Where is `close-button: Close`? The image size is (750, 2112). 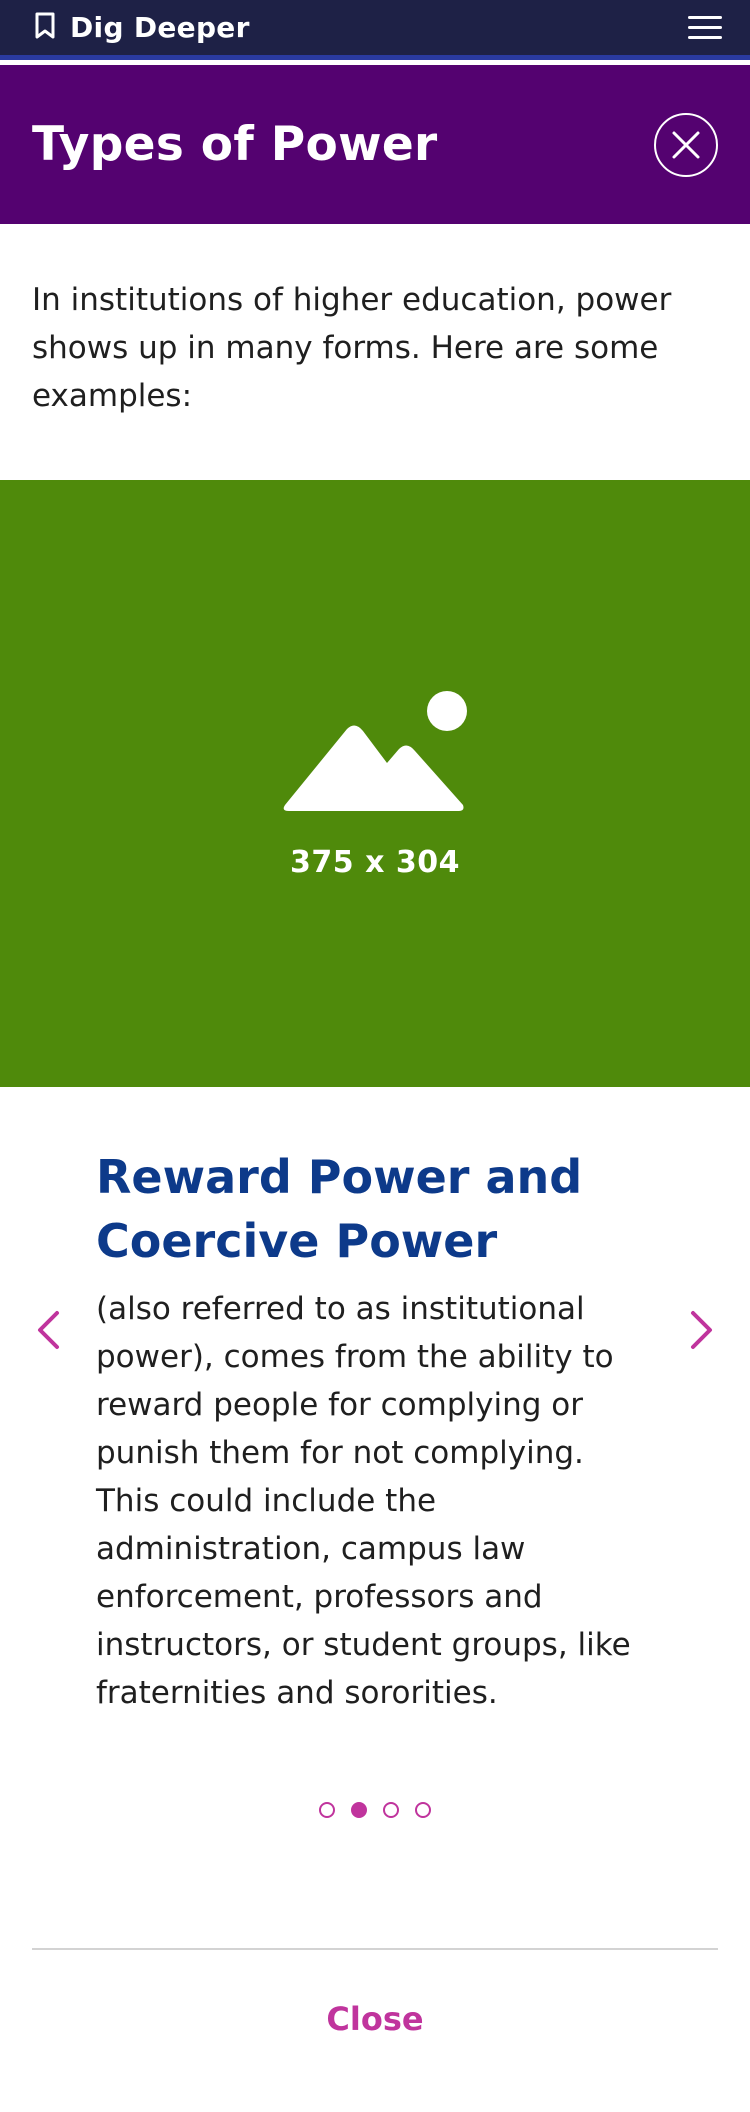 close-button: Close is located at coordinates (375, 2019).